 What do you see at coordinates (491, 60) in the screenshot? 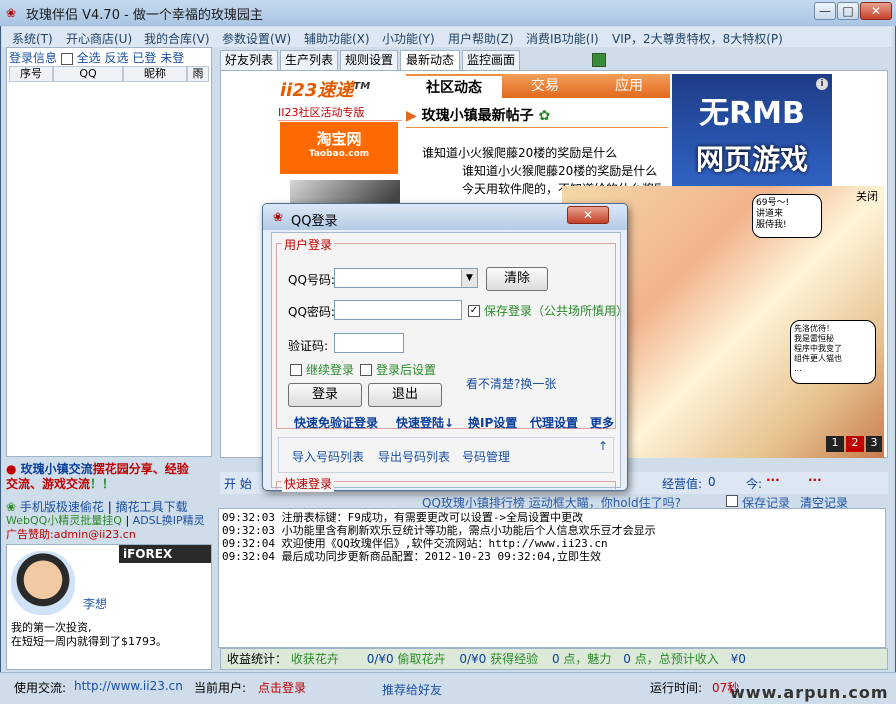
I see `tab-monitor: 监控画面` at bounding box center [491, 60].